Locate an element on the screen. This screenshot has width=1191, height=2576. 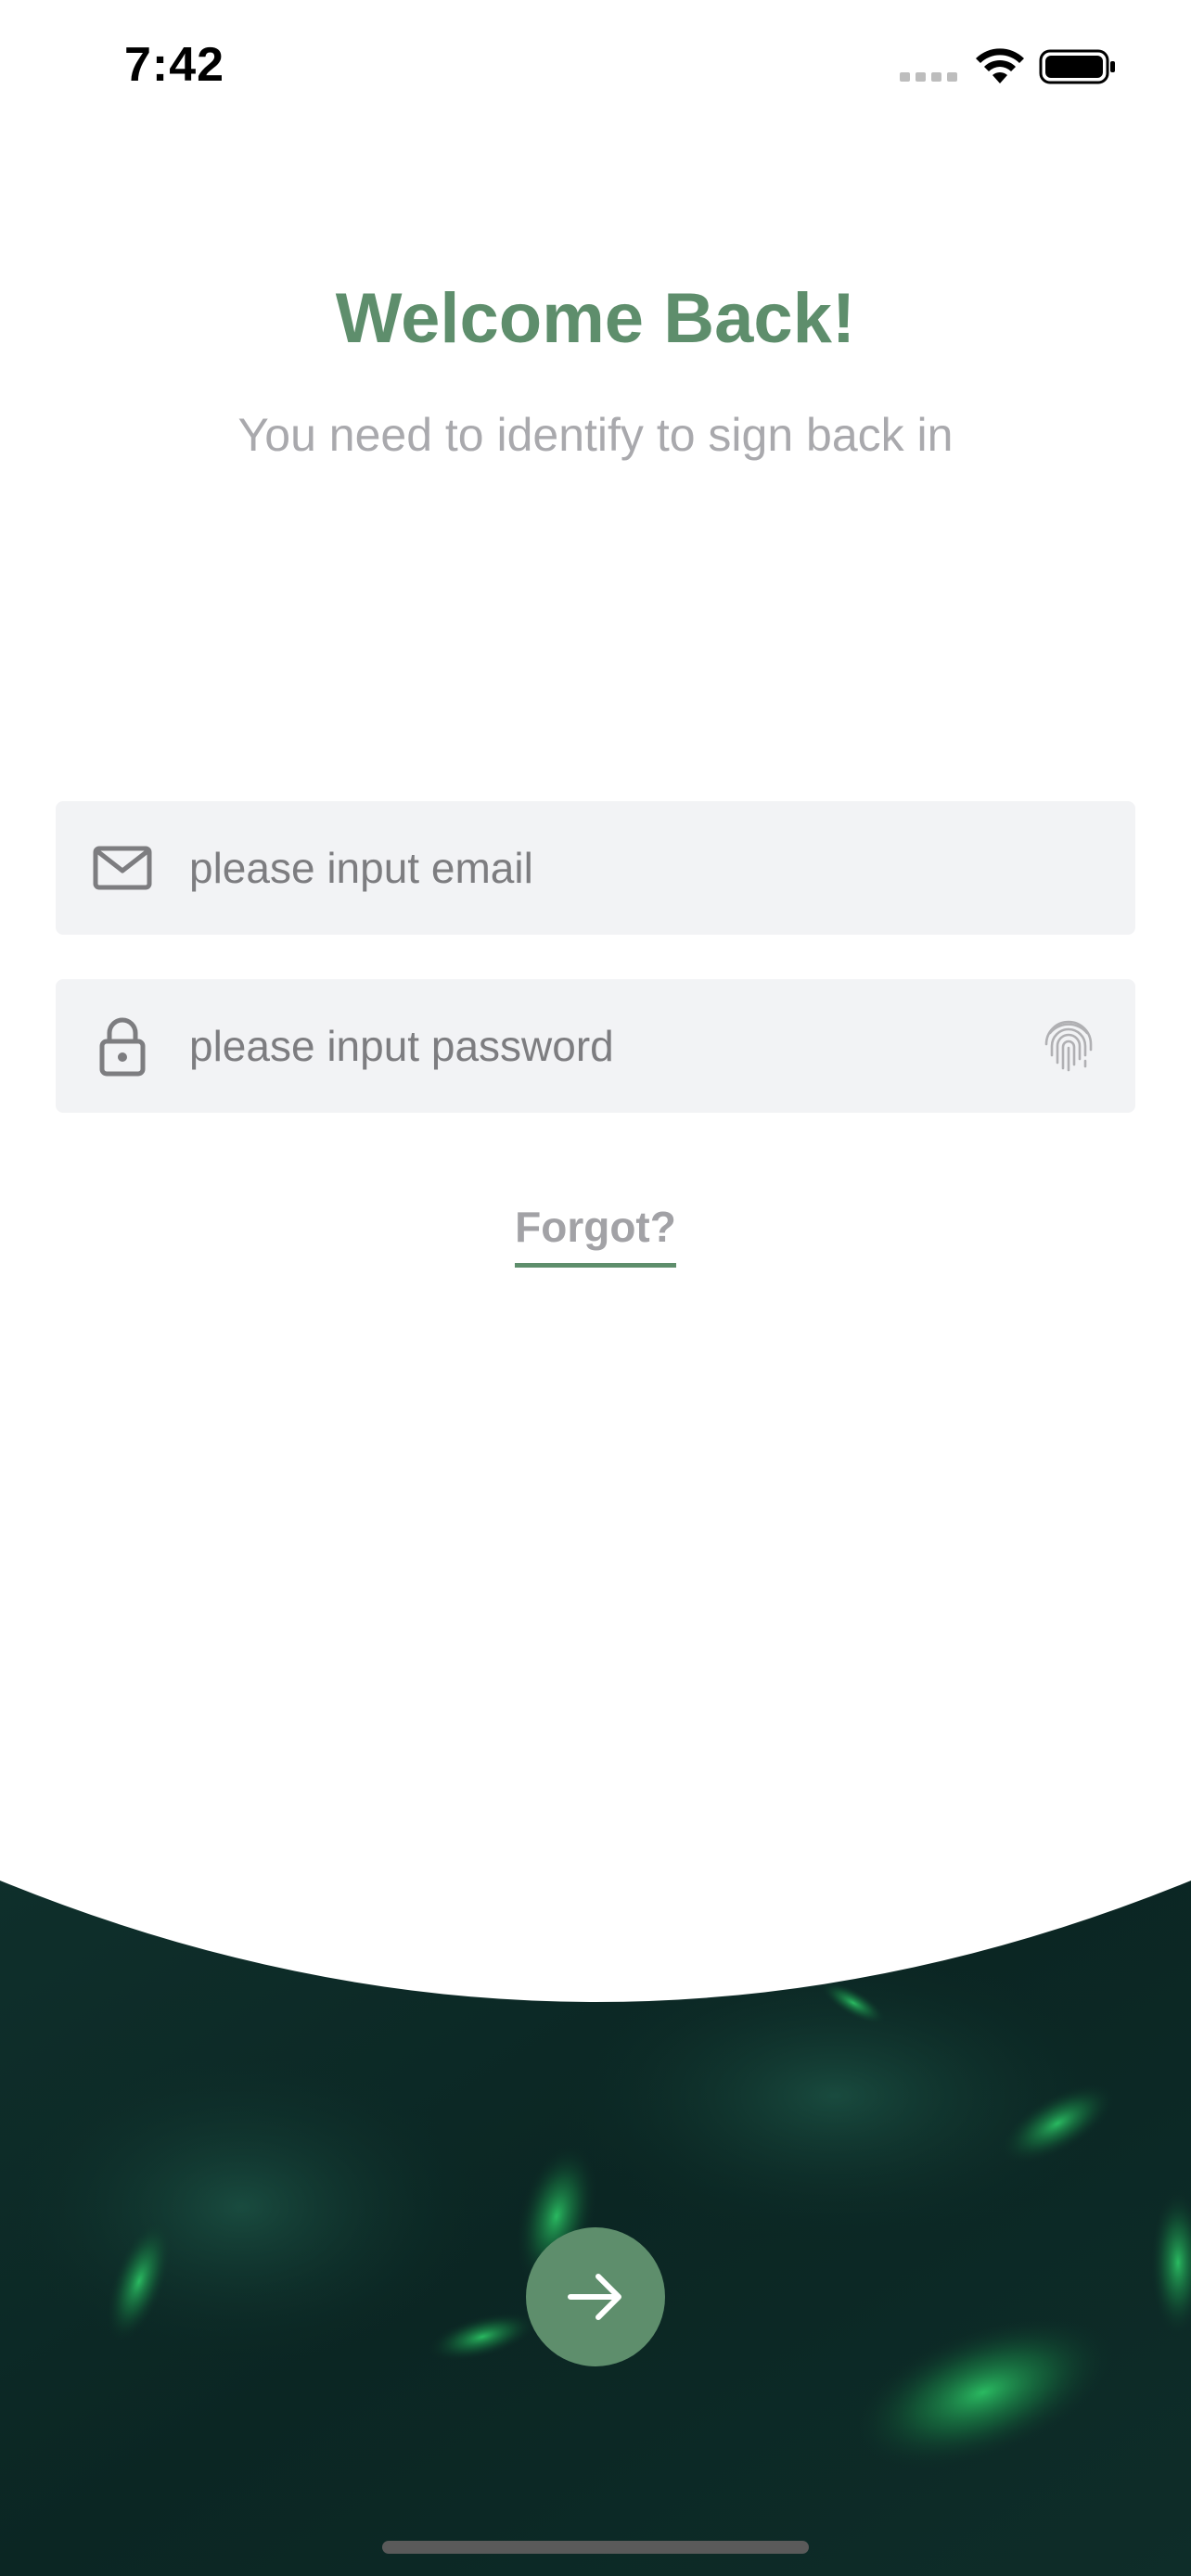
lock-icon is located at coordinates (122, 1047).